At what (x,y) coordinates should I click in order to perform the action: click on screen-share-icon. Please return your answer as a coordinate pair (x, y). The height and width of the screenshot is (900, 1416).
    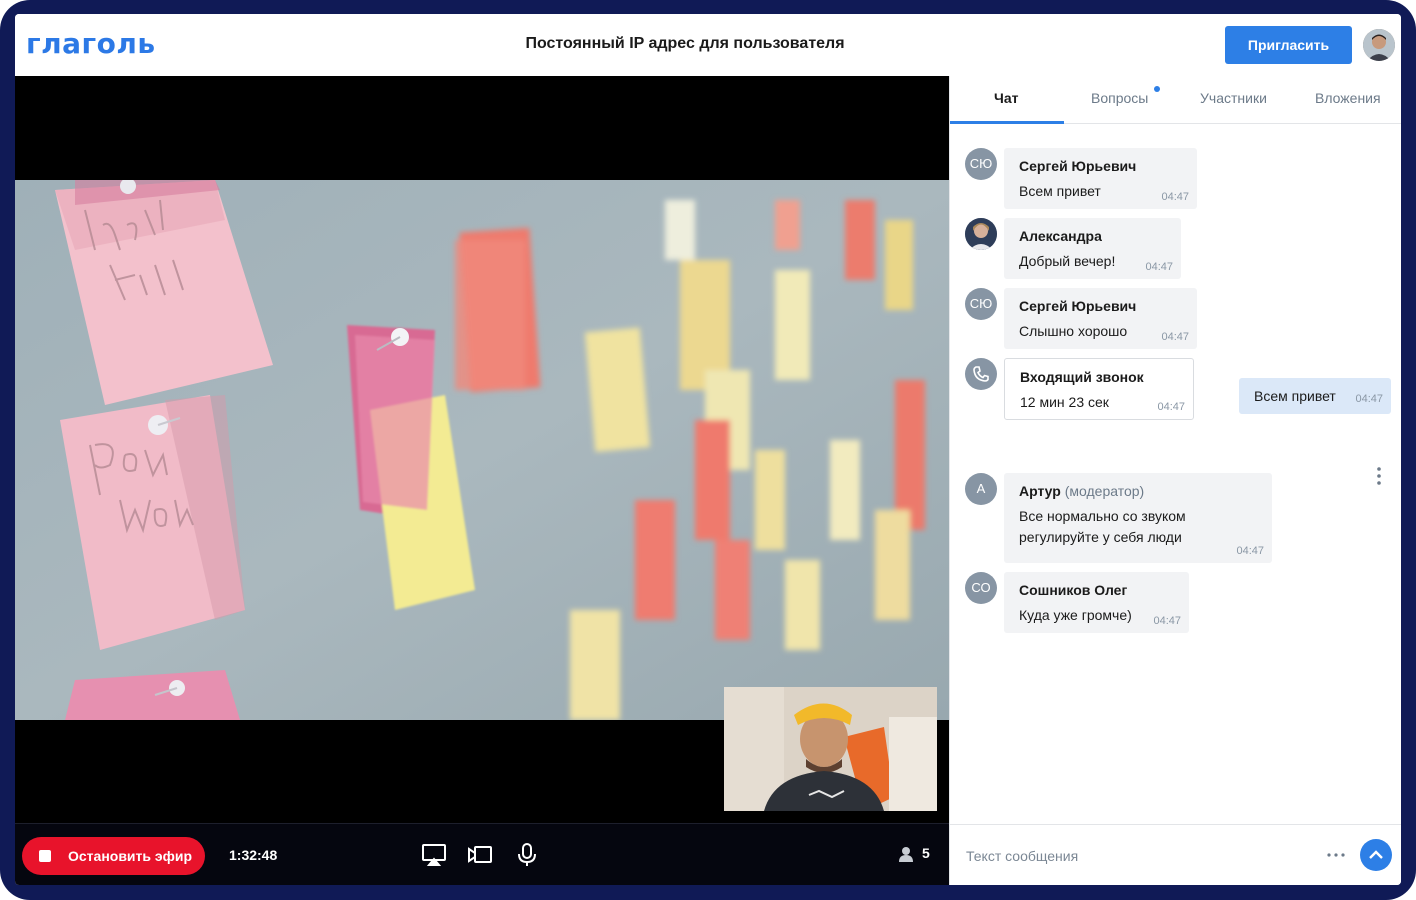
    Looking at the image, I should click on (434, 855).